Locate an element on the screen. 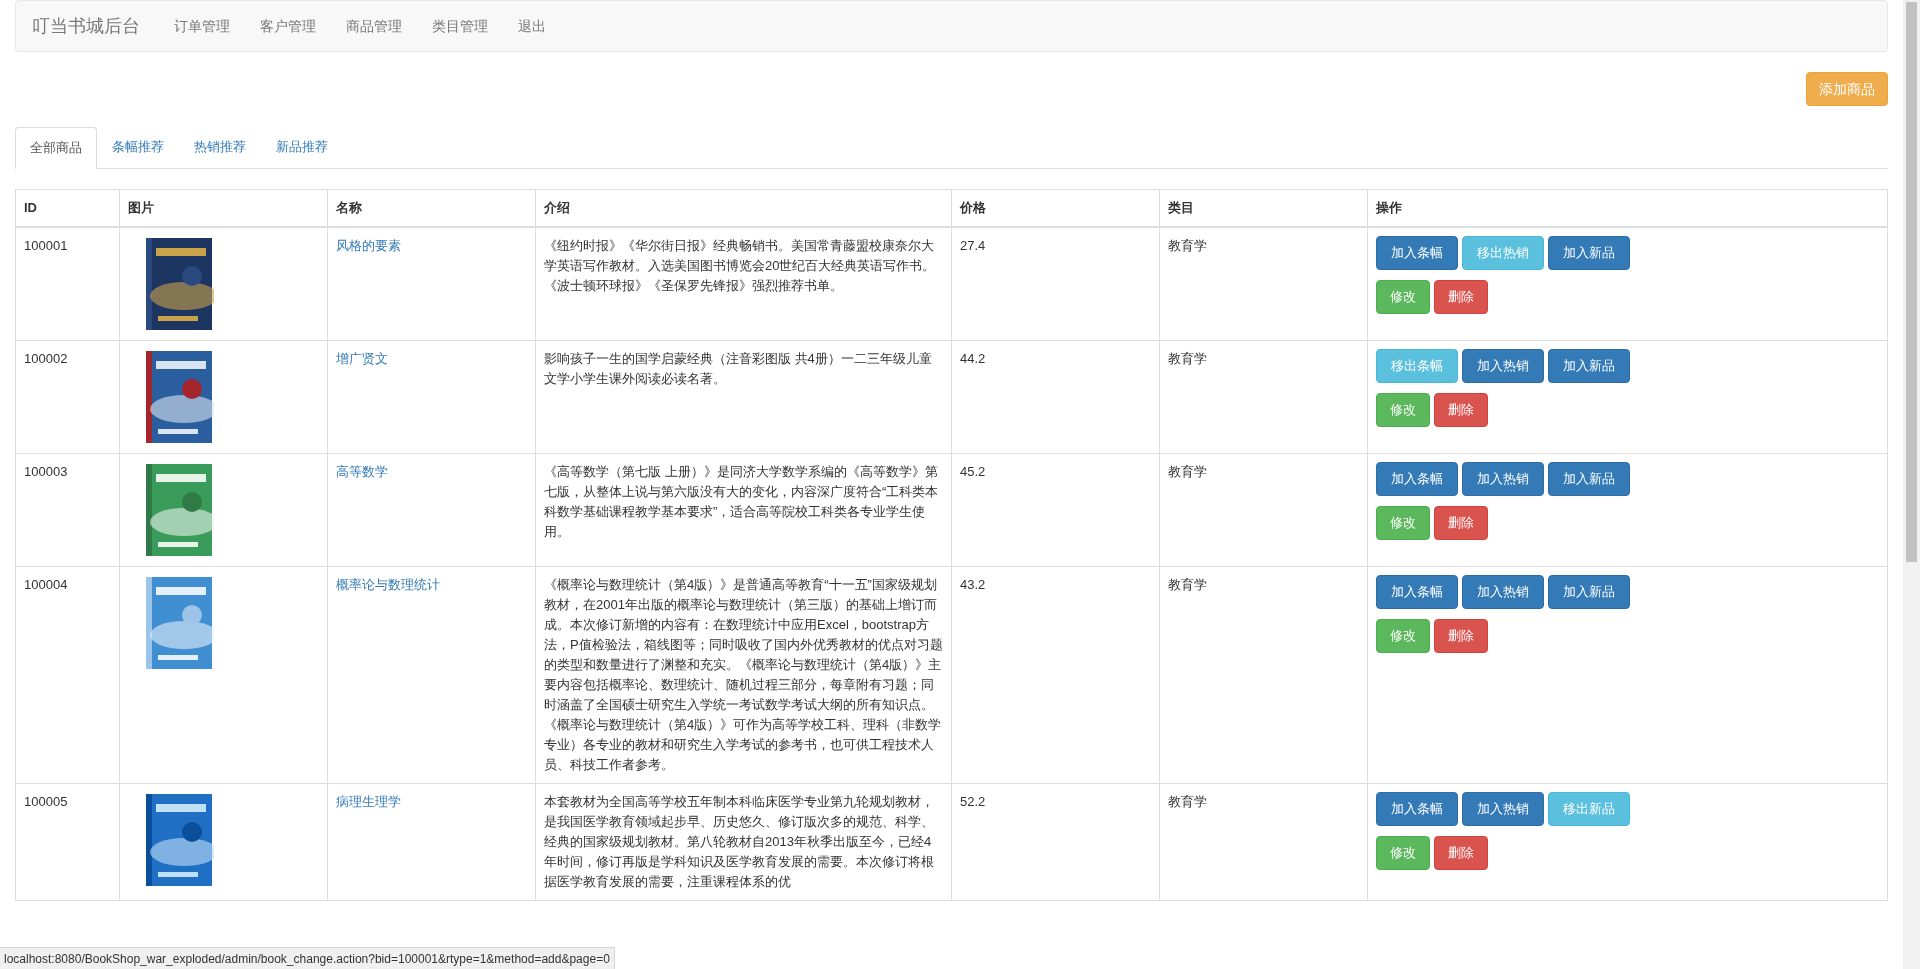  nav-link: 客户管理 is located at coordinates (288, 26).